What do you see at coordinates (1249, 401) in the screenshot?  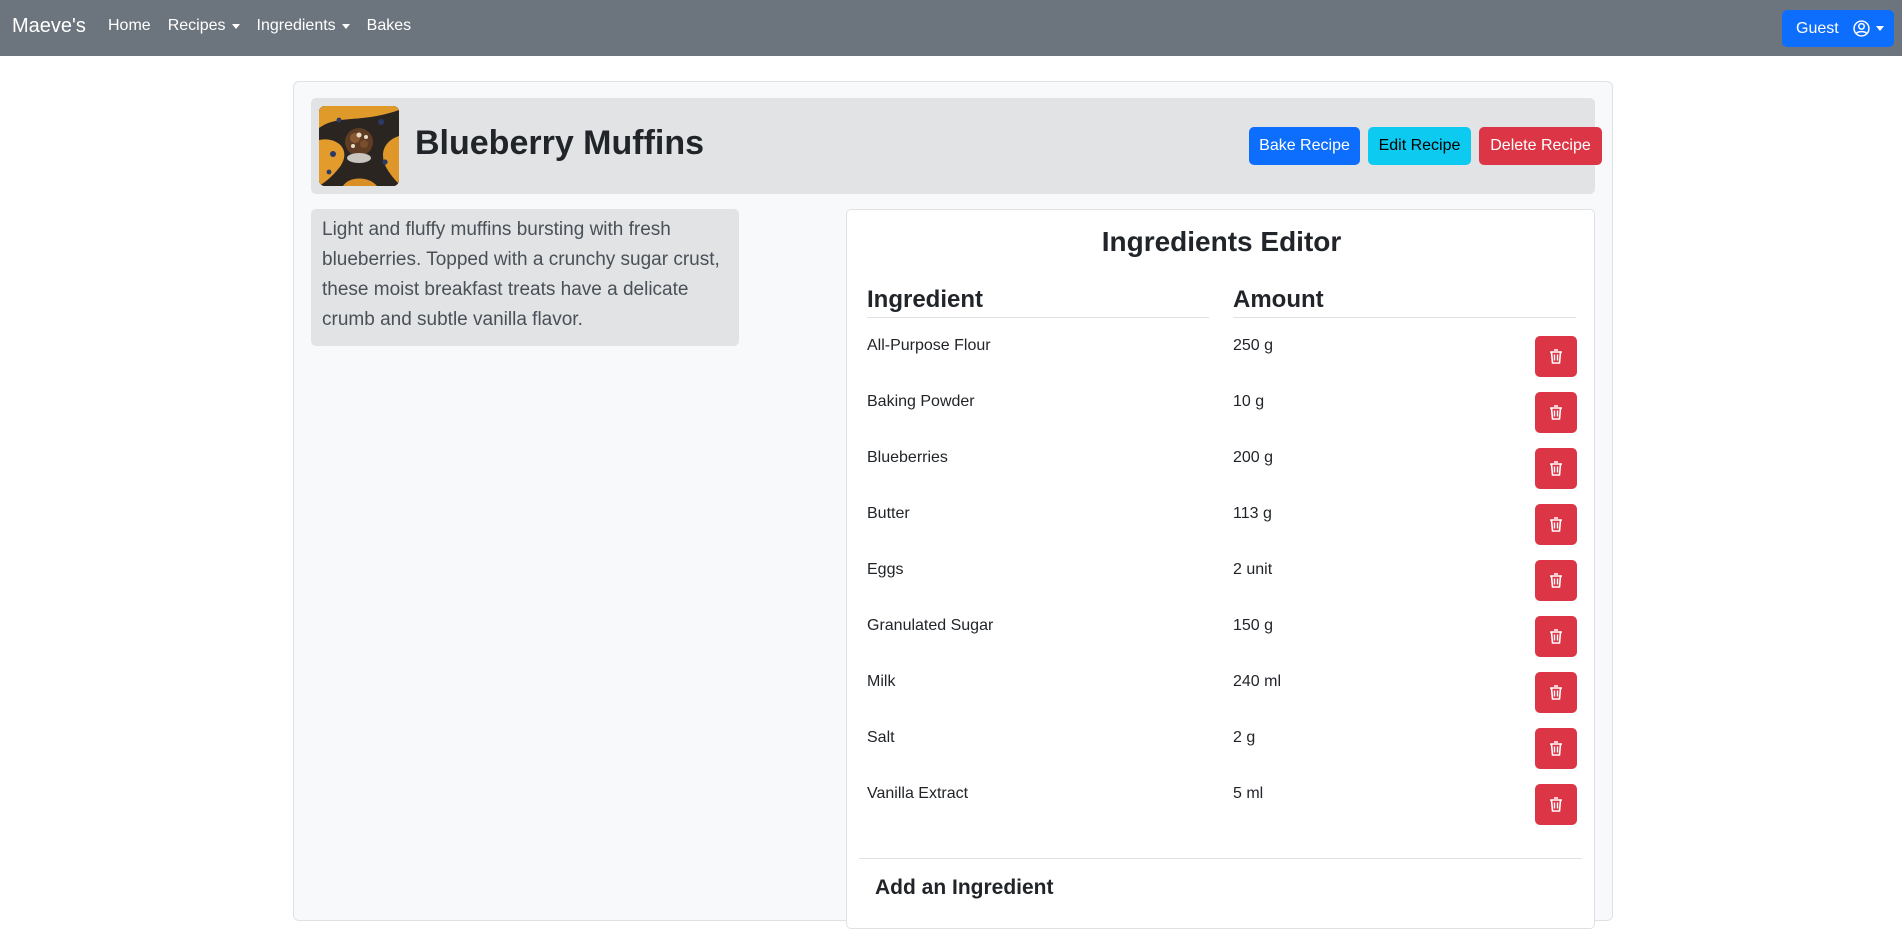 I see `ingredient-amount: 10 g` at bounding box center [1249, 401].